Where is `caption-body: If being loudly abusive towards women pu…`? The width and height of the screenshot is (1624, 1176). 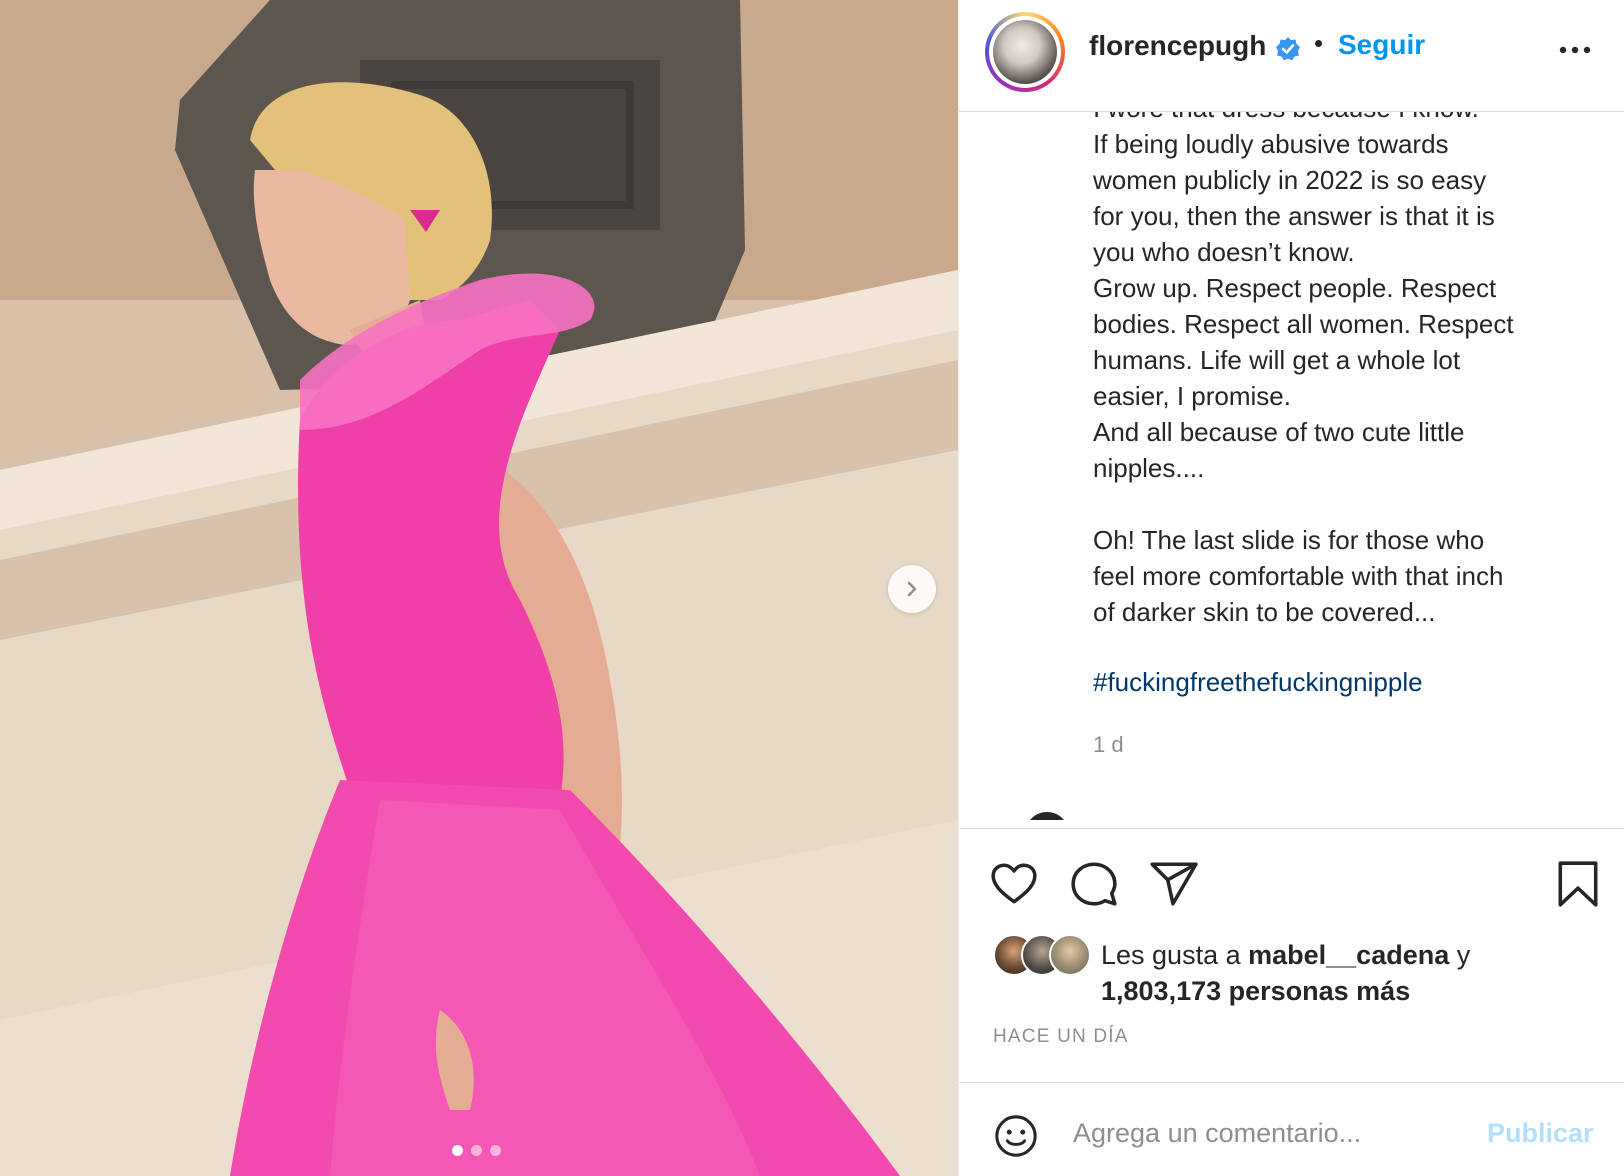 caption-body: If being loudly abusive towards women pu… is located at coordinates (1303, 378).